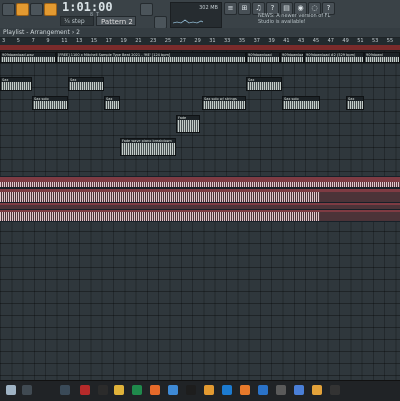 This screenshot has height=401, width=400. What do you see at coordinates (196, 15) in the screenshot?
I see `cpu-meter: 302 MB` at bounding box center [196, 15].